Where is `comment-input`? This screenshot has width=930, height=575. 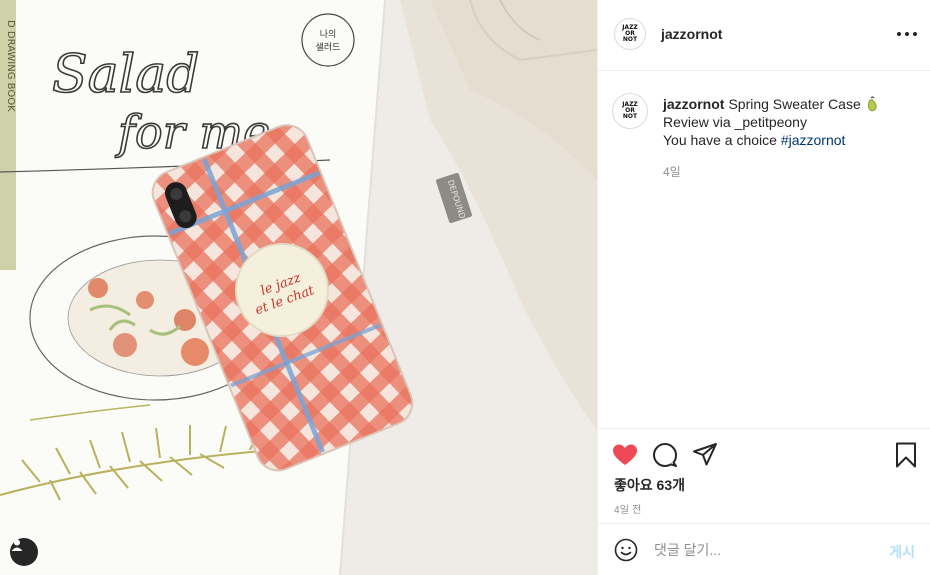 comment-input is located at coordinates (764, 550).